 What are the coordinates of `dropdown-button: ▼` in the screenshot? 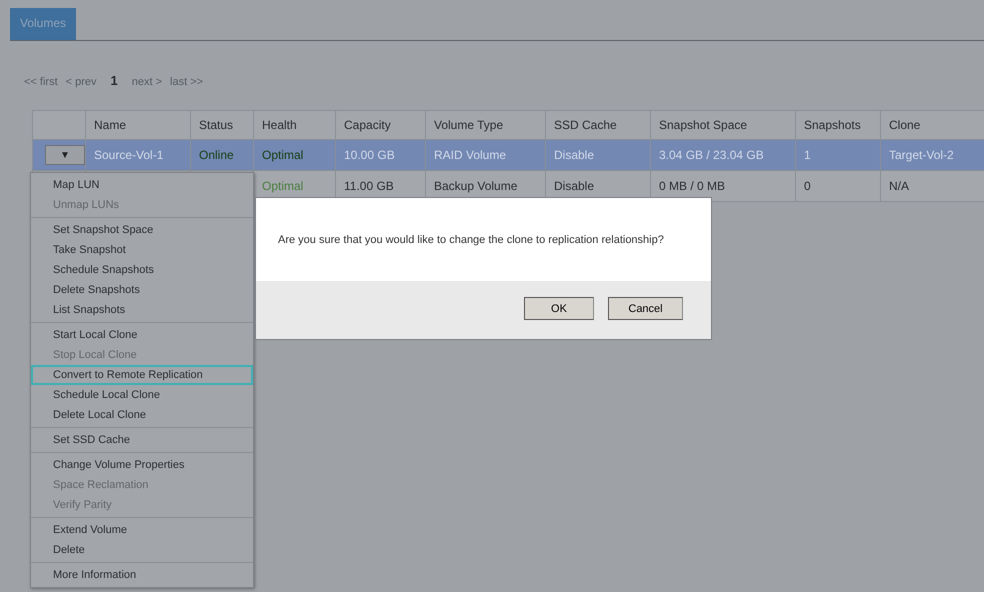 It's located at (65, 155).